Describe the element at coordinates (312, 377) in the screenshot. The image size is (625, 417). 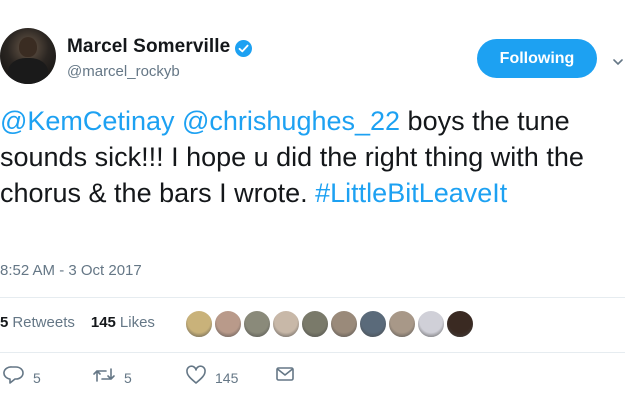
I see `tweet-actions: 5 5 145` at that location.